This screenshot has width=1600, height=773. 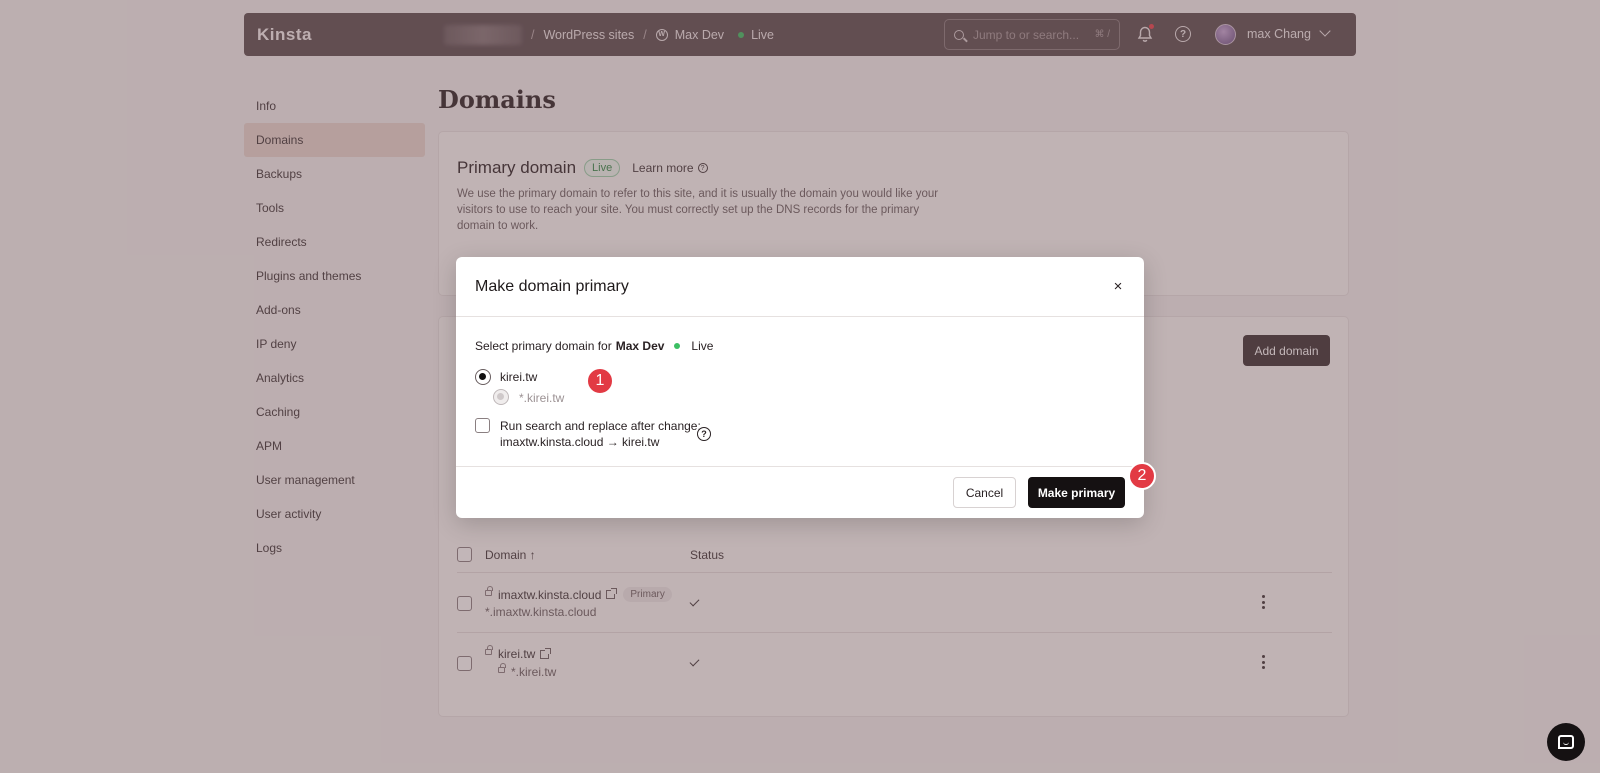 I want to click on step-badge-2: 2, so click(x=1142, y=476).